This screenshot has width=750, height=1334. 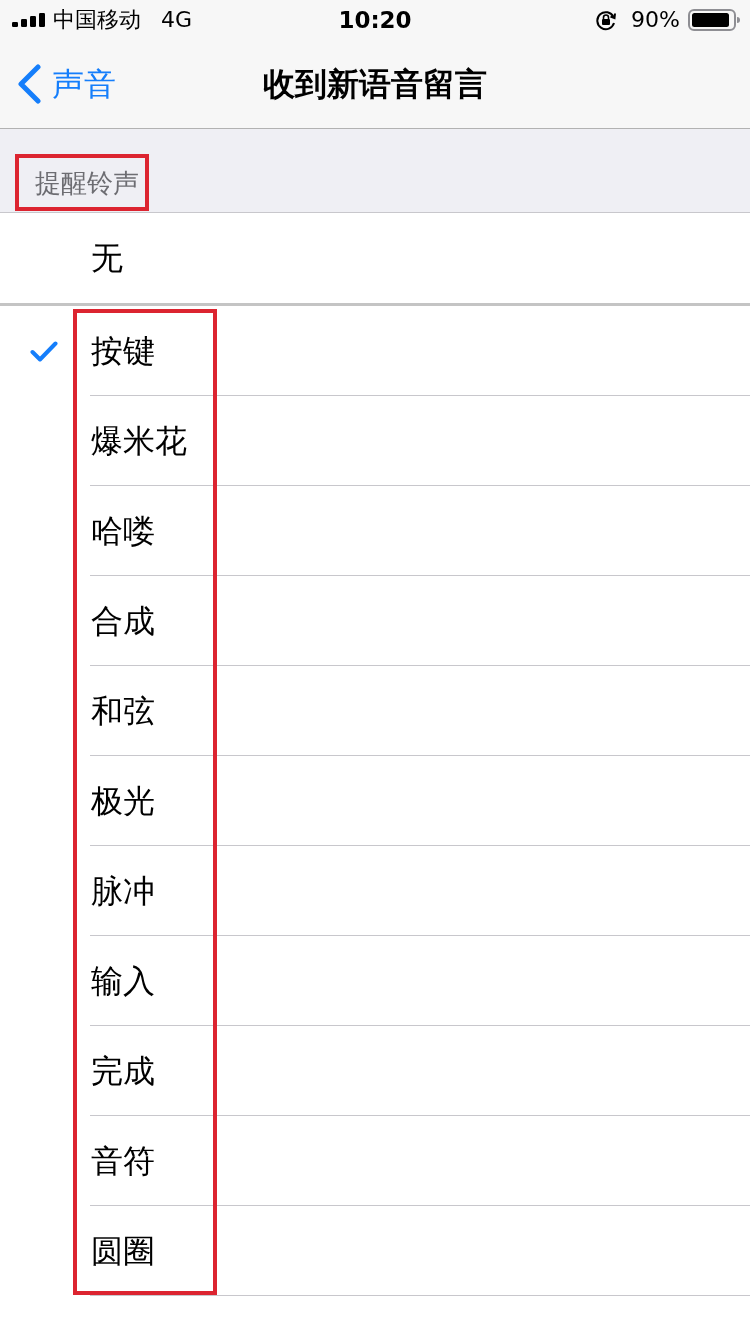 What do you see at coordinates (29, 84) in the screenshot?
I see `chevron-left-icon` at bounding box center [29, 84].